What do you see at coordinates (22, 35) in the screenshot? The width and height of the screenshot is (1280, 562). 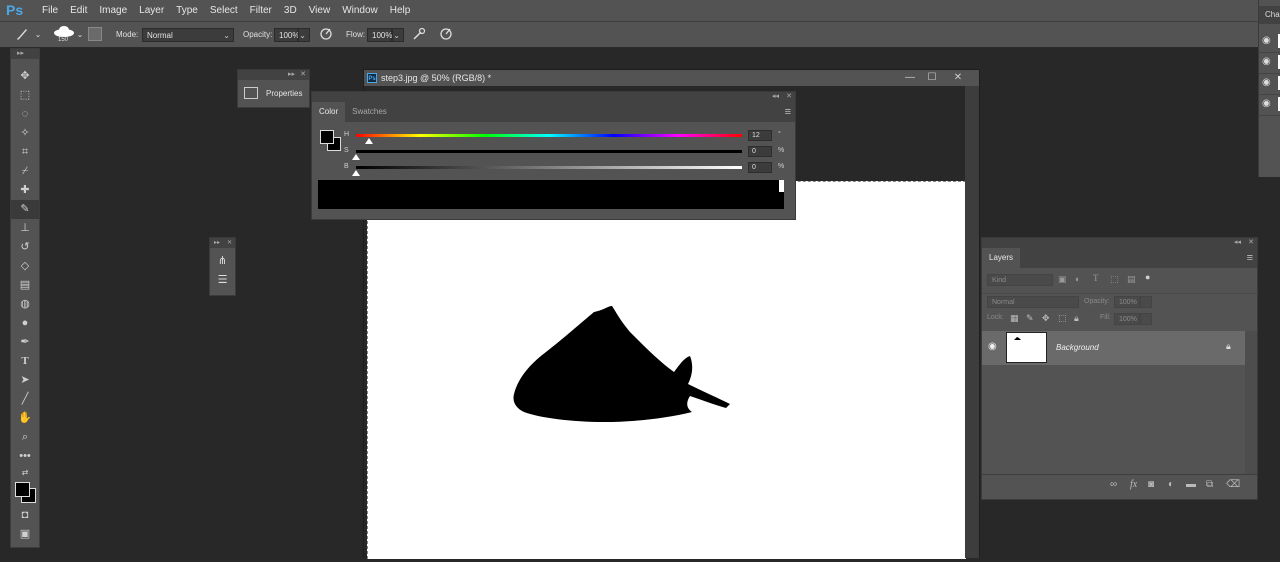 I see `brush-tool-icon` at bounding box center [22, 35].